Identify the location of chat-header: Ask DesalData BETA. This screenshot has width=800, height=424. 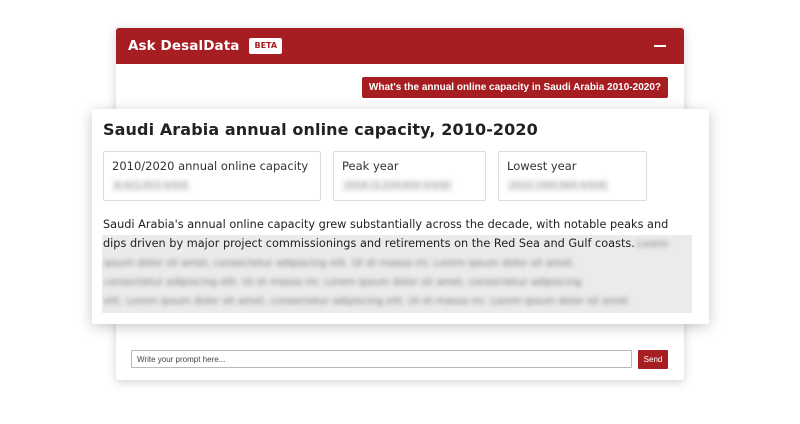
(400, 46).